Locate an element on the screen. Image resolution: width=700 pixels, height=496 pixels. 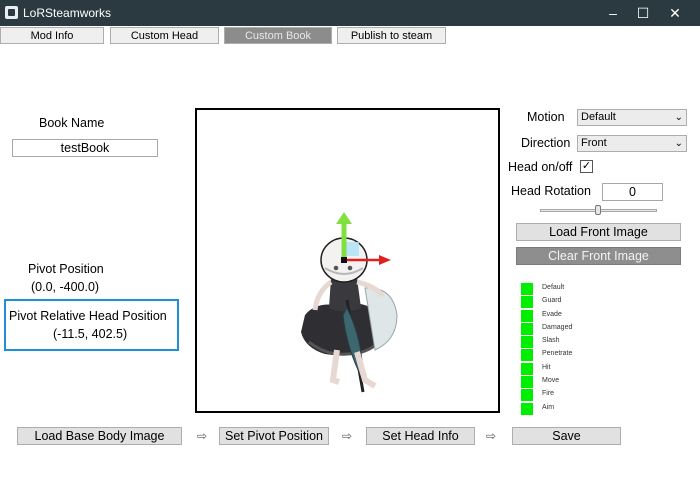
book-name-field: testBook is located at coordinates (85, 148).